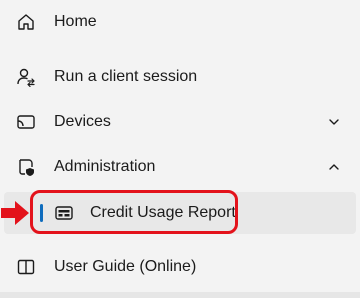  Describe the element at coordinates (26, 122) in the screenshot. I see `cast-icon` at that location.